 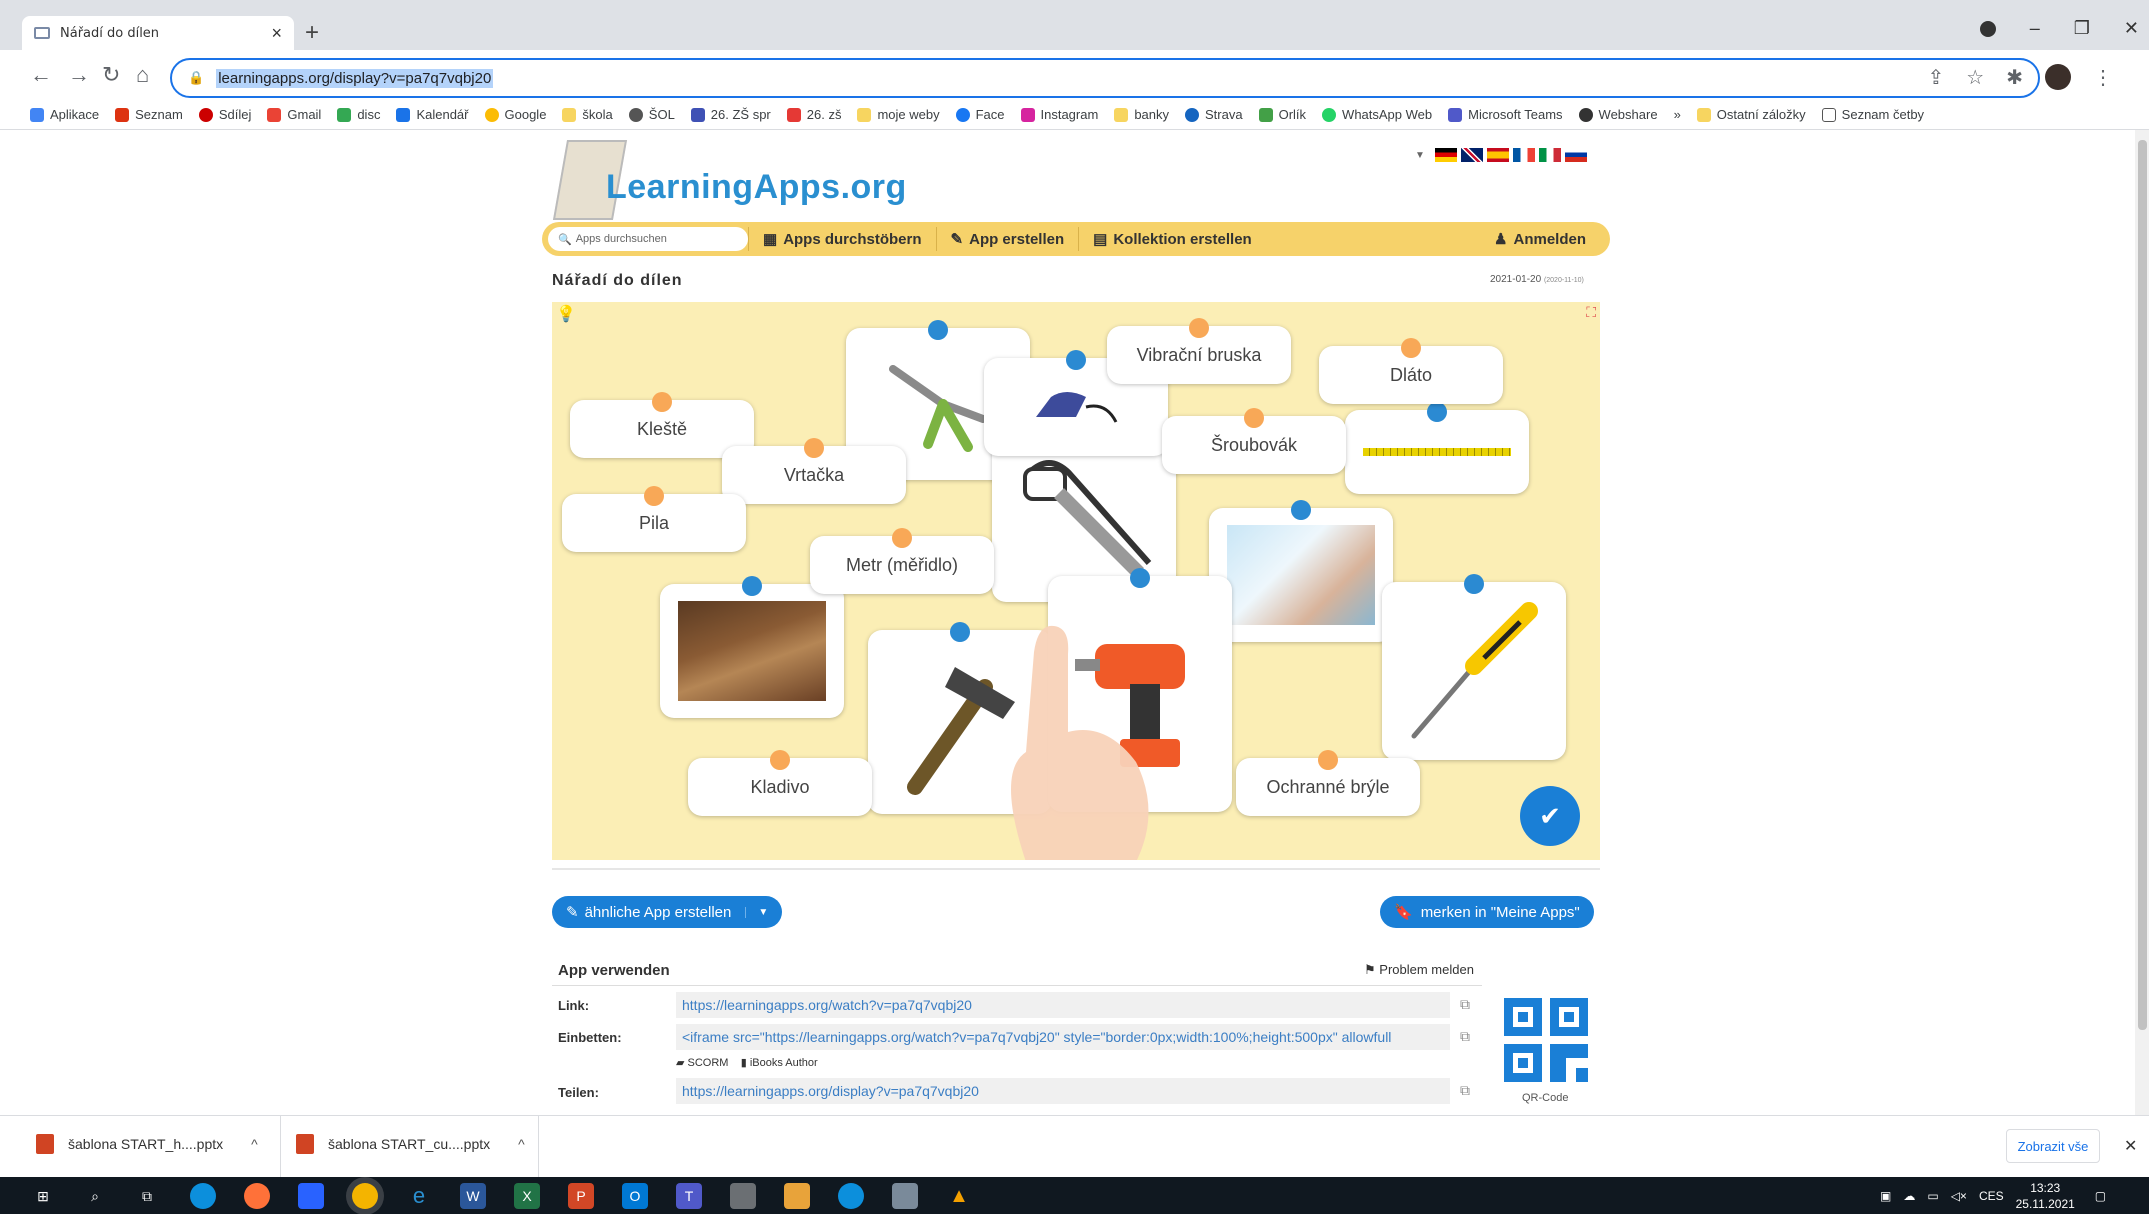 I want to click on show-all-downloads-button: Zobrazit vše, so click(x=2053, y=1146).